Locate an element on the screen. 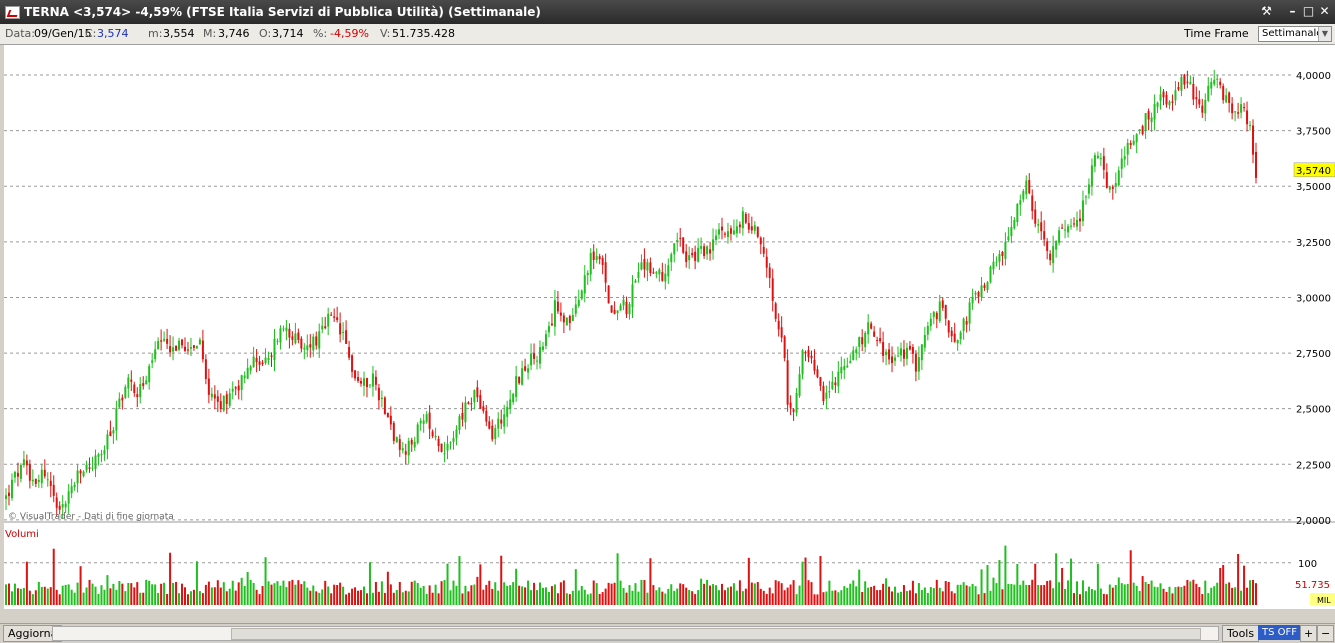 The width and height of the screenshot is (1335, 643). close-icon: ✕ is located at coordinates (1324, 11).